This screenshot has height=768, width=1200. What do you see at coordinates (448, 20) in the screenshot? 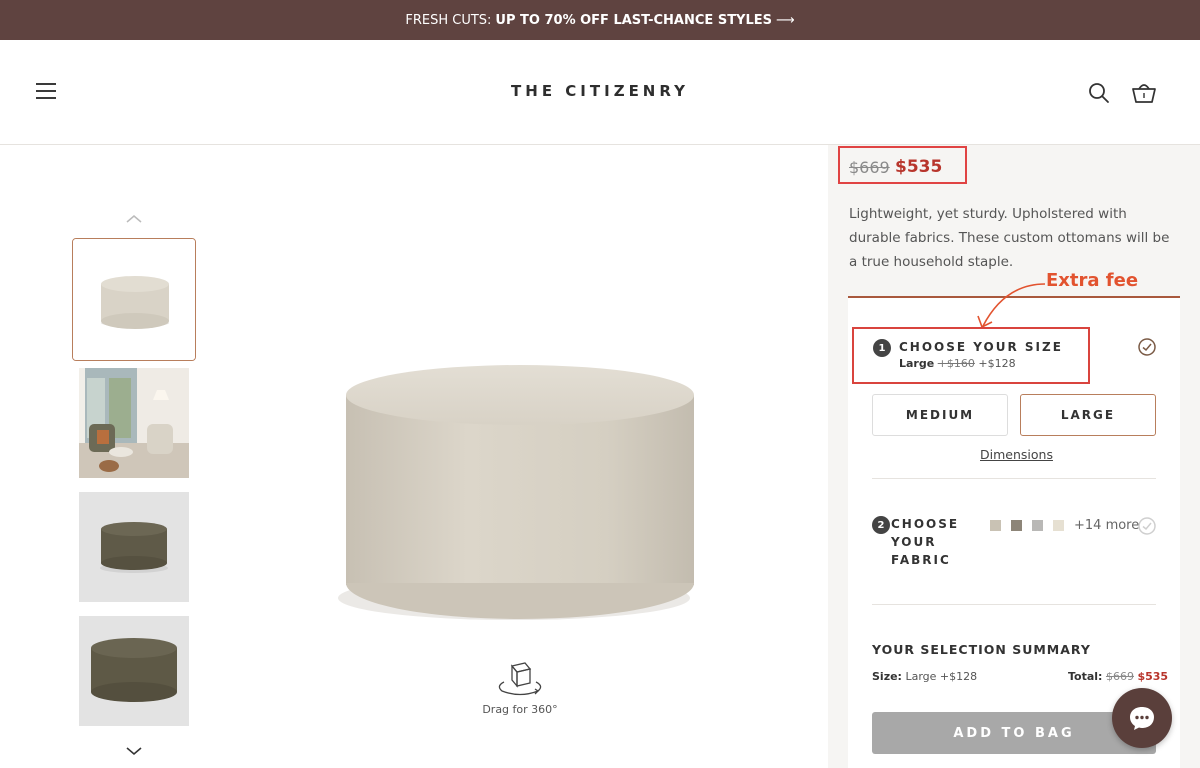
I see `promo-prefix: FRESH CUTS:` at bounding box center [448, 20].